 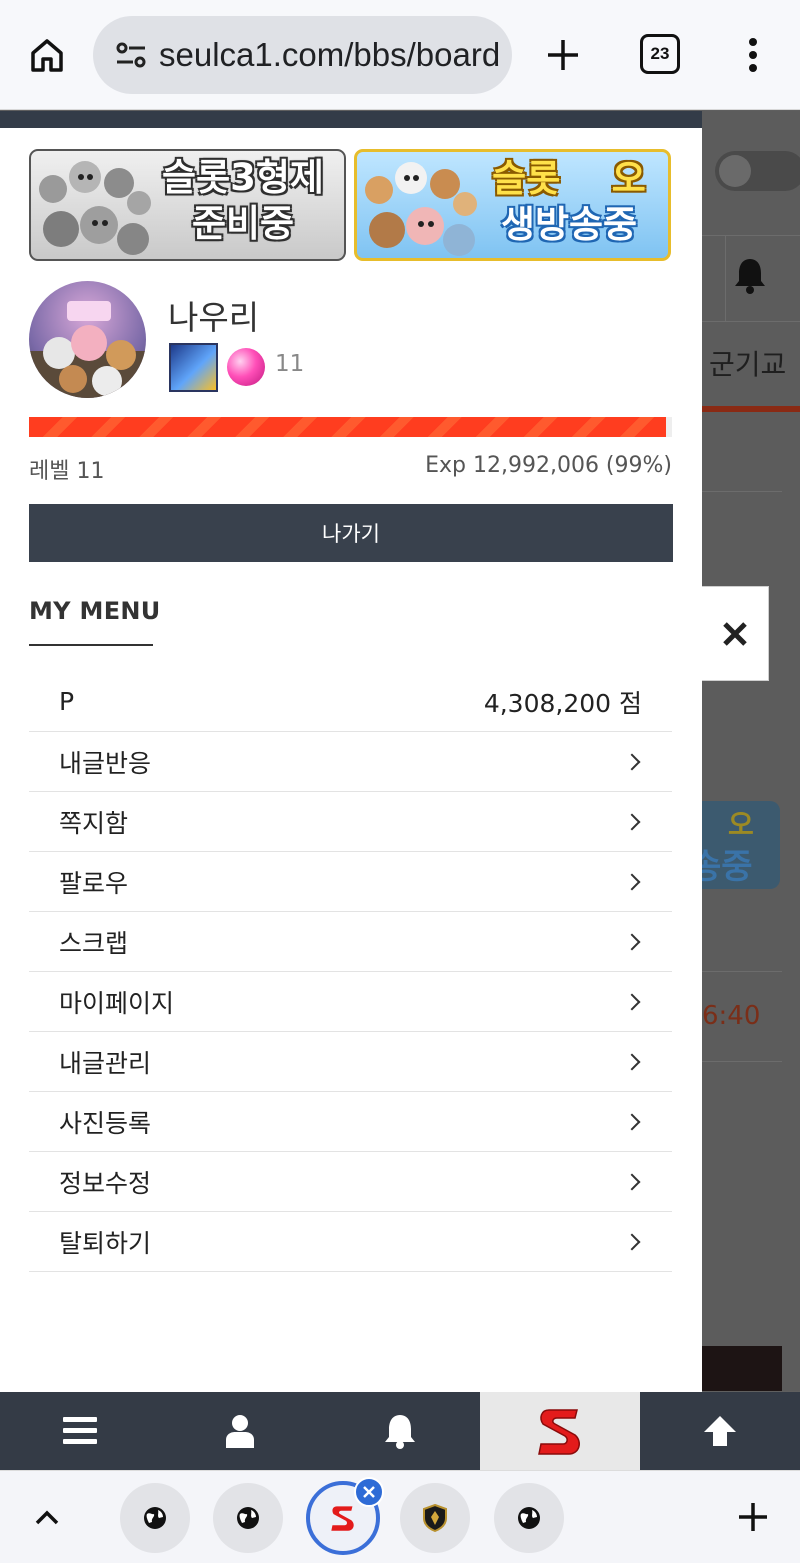 I want to click on background-thumbnail, so click(x=742, y=1368).